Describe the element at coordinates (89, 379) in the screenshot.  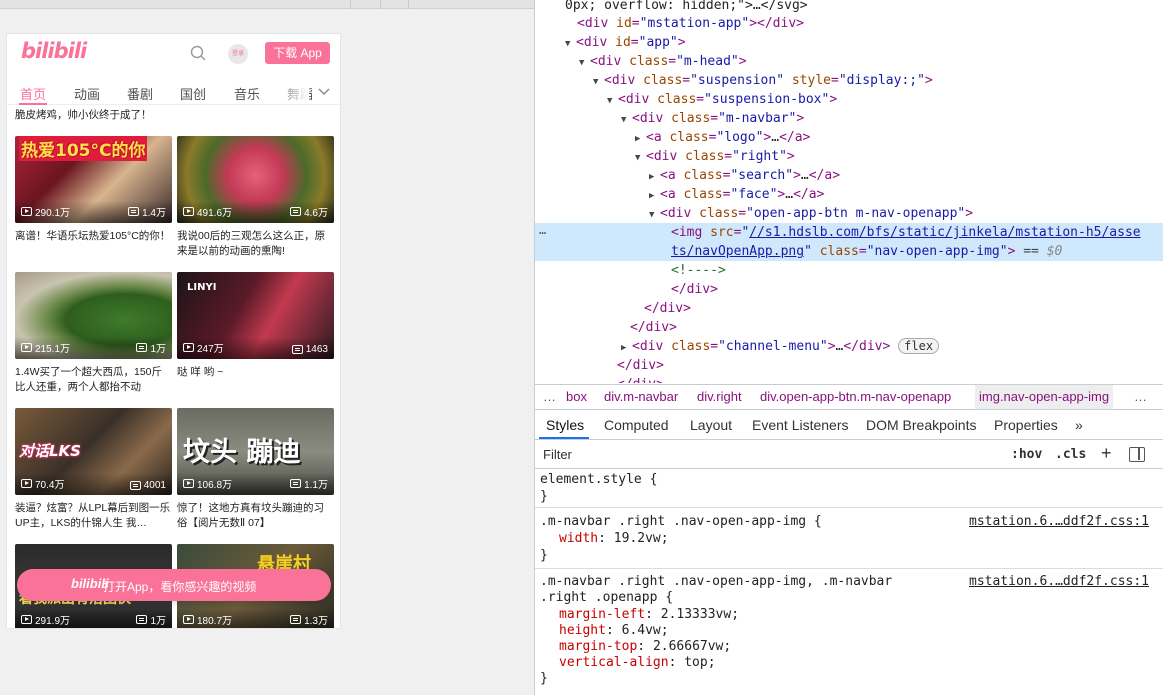
I see `video-title: 1.4W买了一个超大西瓜，150斤比人还重，两个人都抬不动` at that location.